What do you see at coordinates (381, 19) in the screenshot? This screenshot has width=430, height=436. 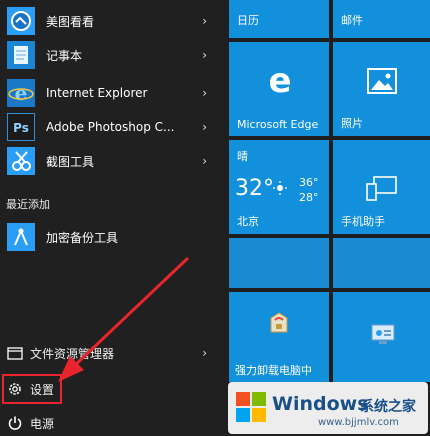 I see `tile-mail: 邮件` at bounding box center [381, 19].